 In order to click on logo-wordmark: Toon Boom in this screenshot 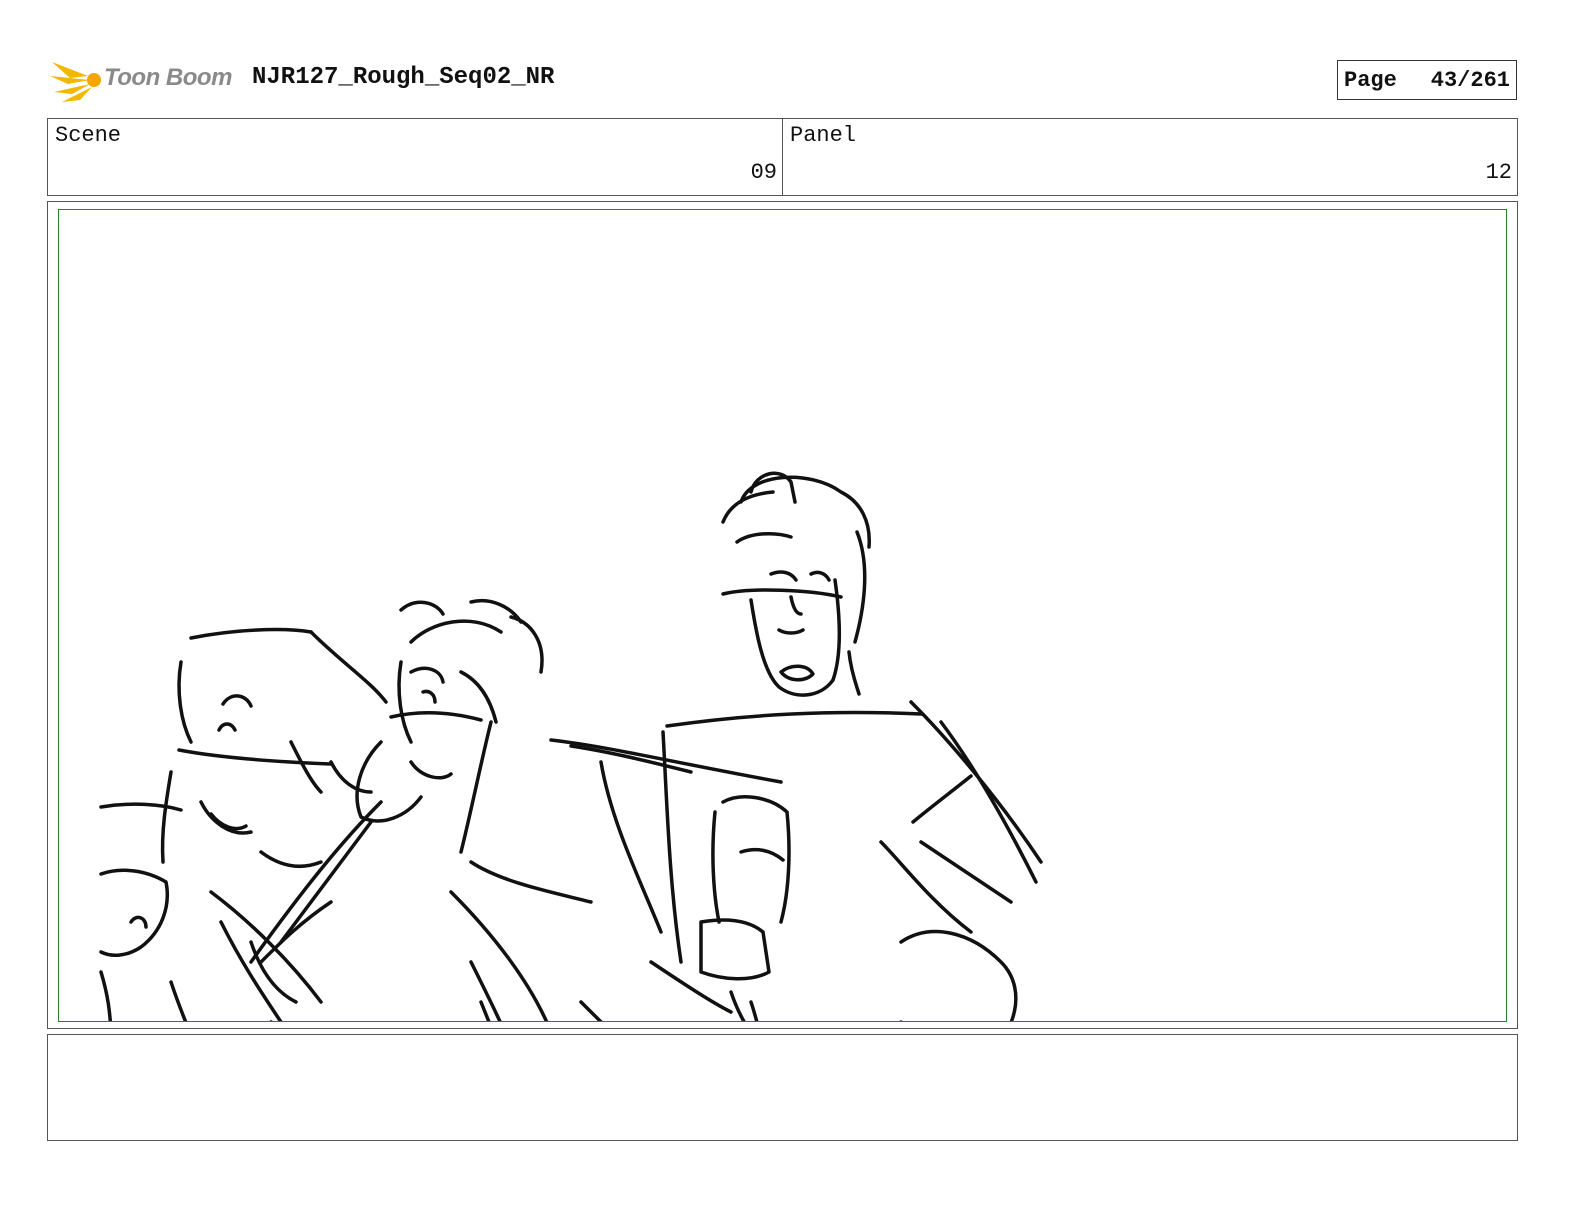, I will do `click(168, 77)`.